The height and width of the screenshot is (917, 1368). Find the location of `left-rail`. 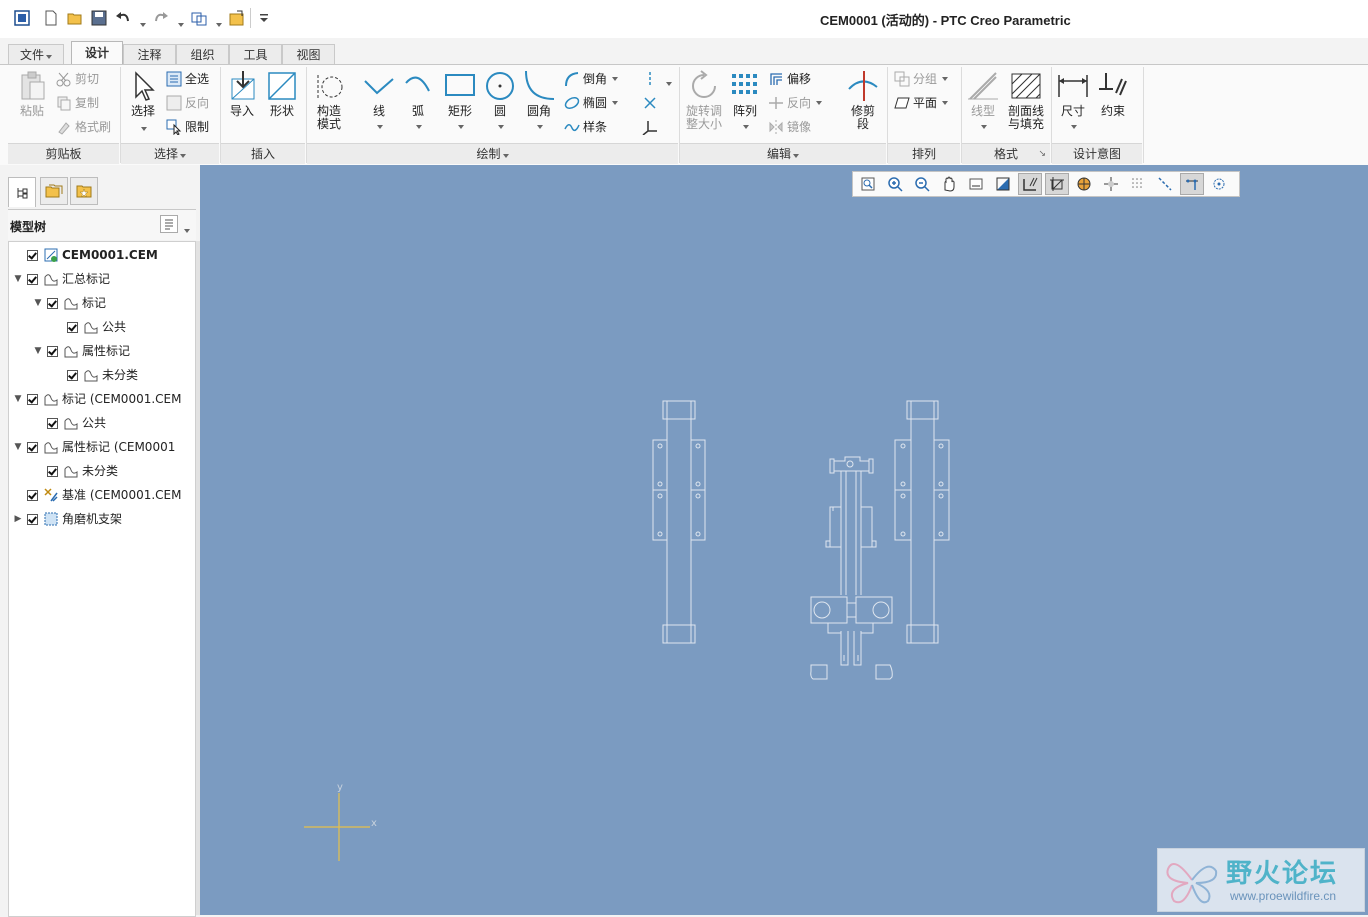

left-rail is located at coordinates (679, 522).